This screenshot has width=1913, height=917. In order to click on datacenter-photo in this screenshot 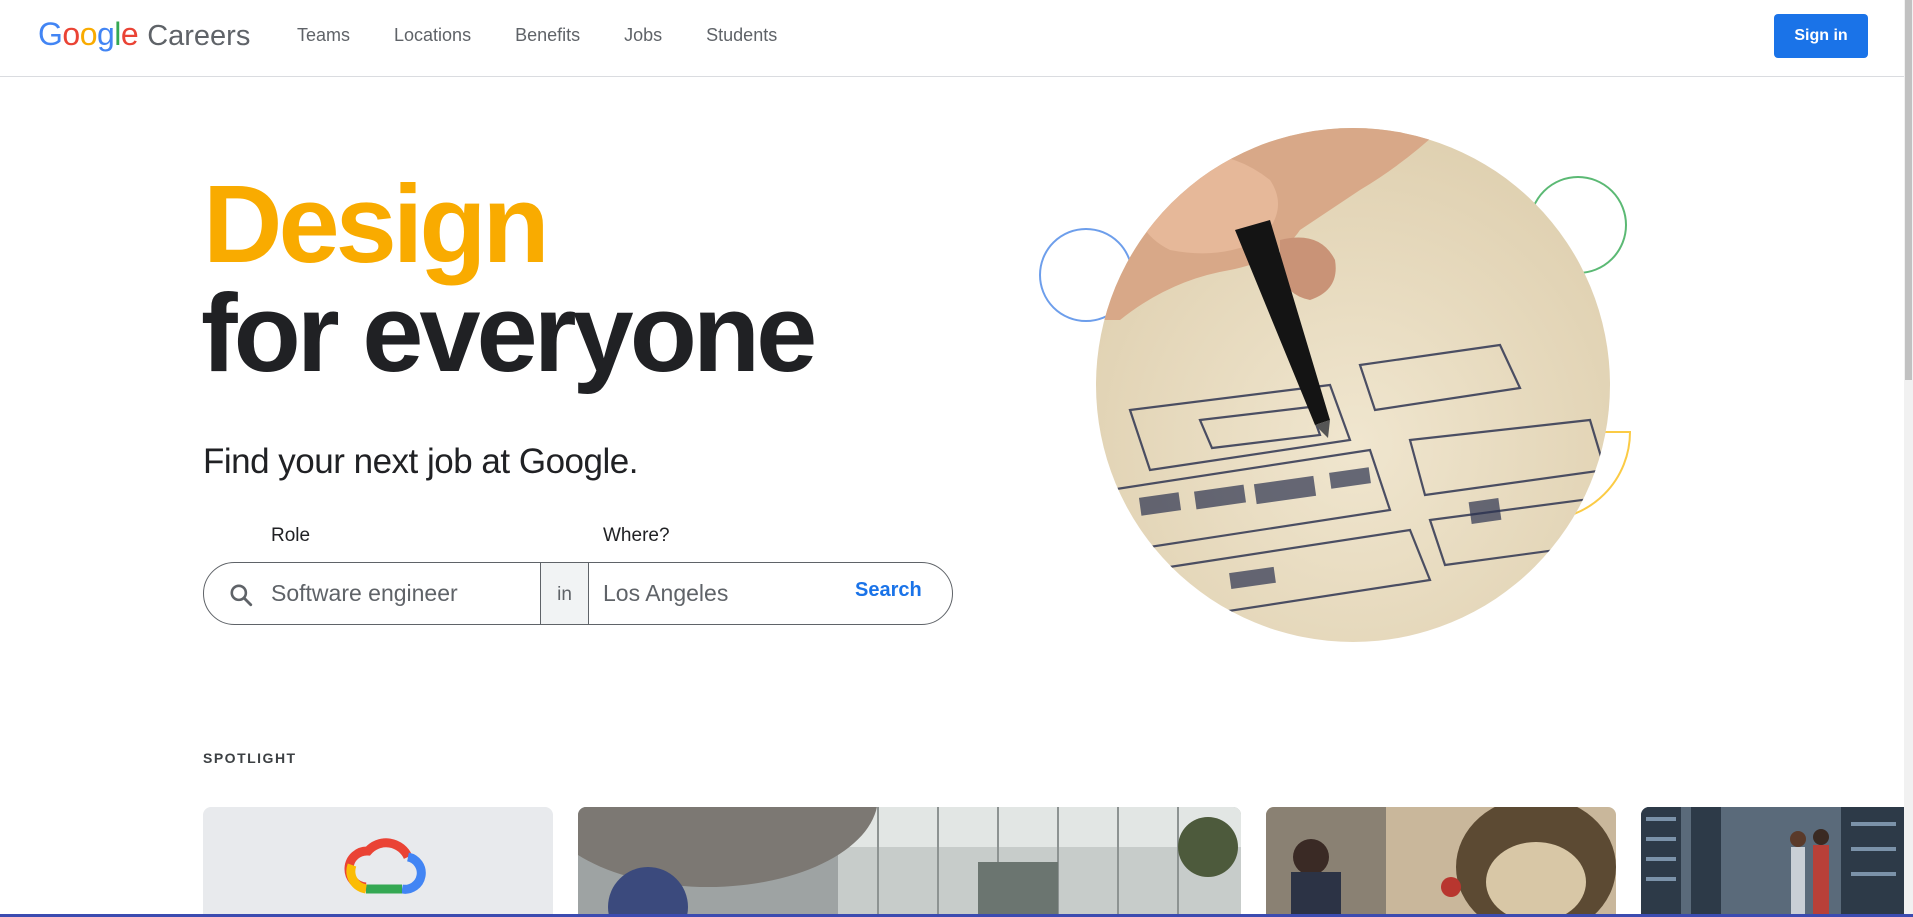, I will do `click(1772, 862)`.